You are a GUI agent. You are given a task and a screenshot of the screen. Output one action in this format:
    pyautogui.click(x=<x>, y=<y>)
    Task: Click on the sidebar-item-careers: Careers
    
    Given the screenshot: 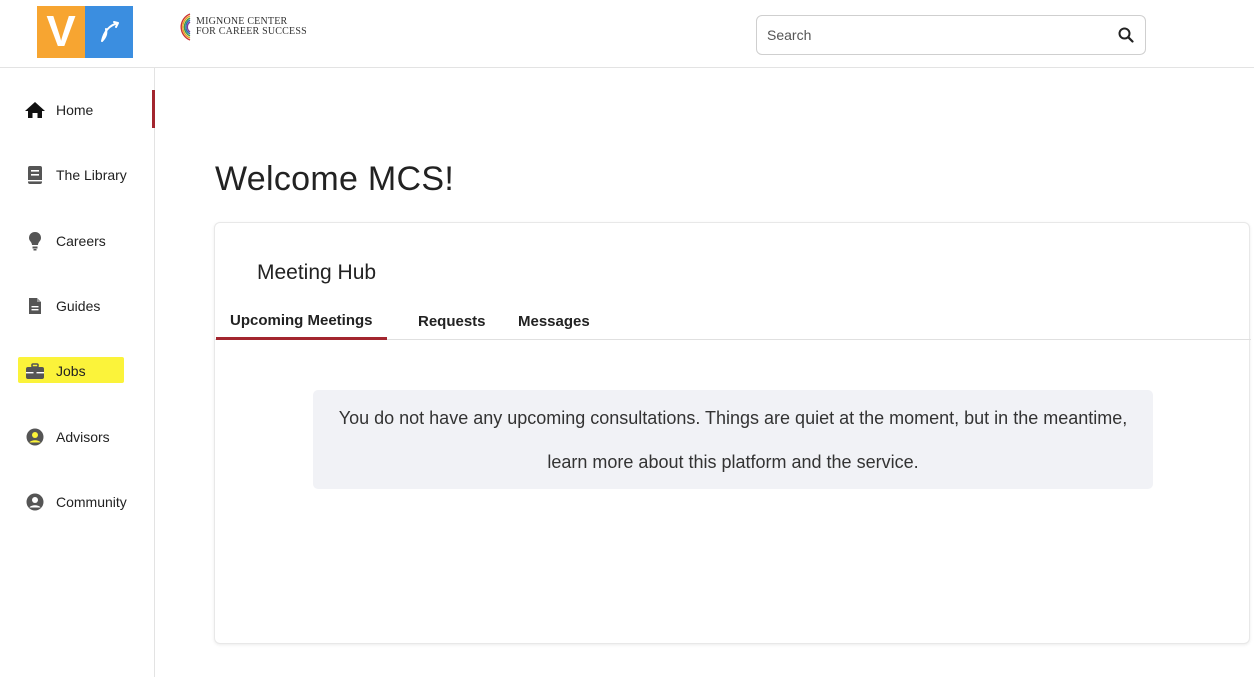 What is the action you would take?
    pyautogui.click(x=77, y=241)
    